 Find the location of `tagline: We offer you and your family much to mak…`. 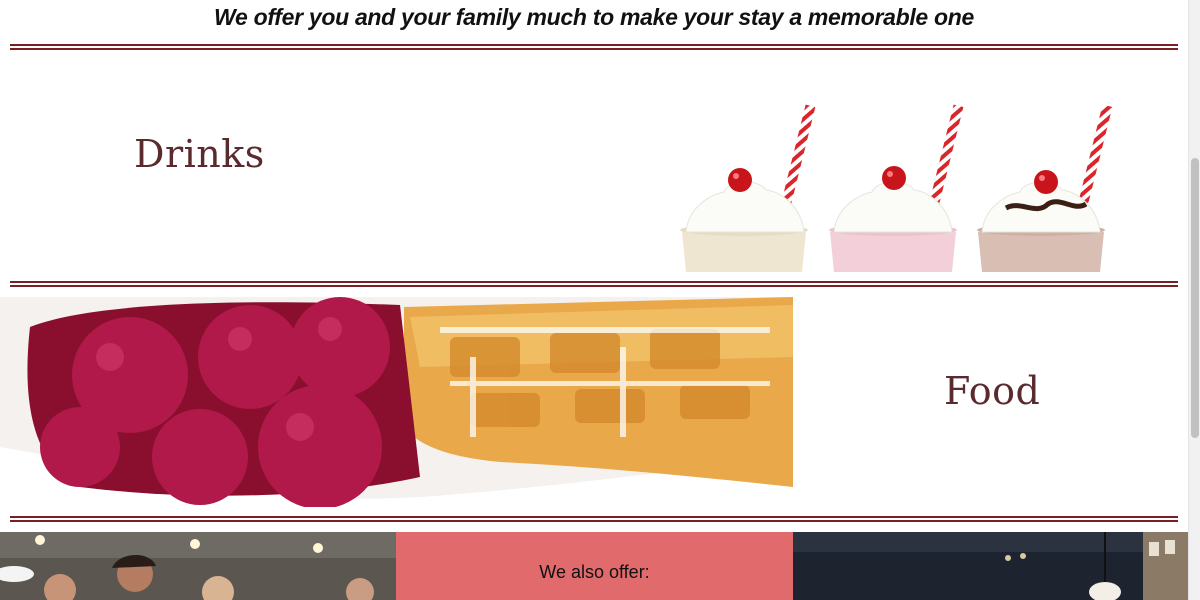

tagline: We offer you and your family much to mak… is located at coordinates (594, 17).